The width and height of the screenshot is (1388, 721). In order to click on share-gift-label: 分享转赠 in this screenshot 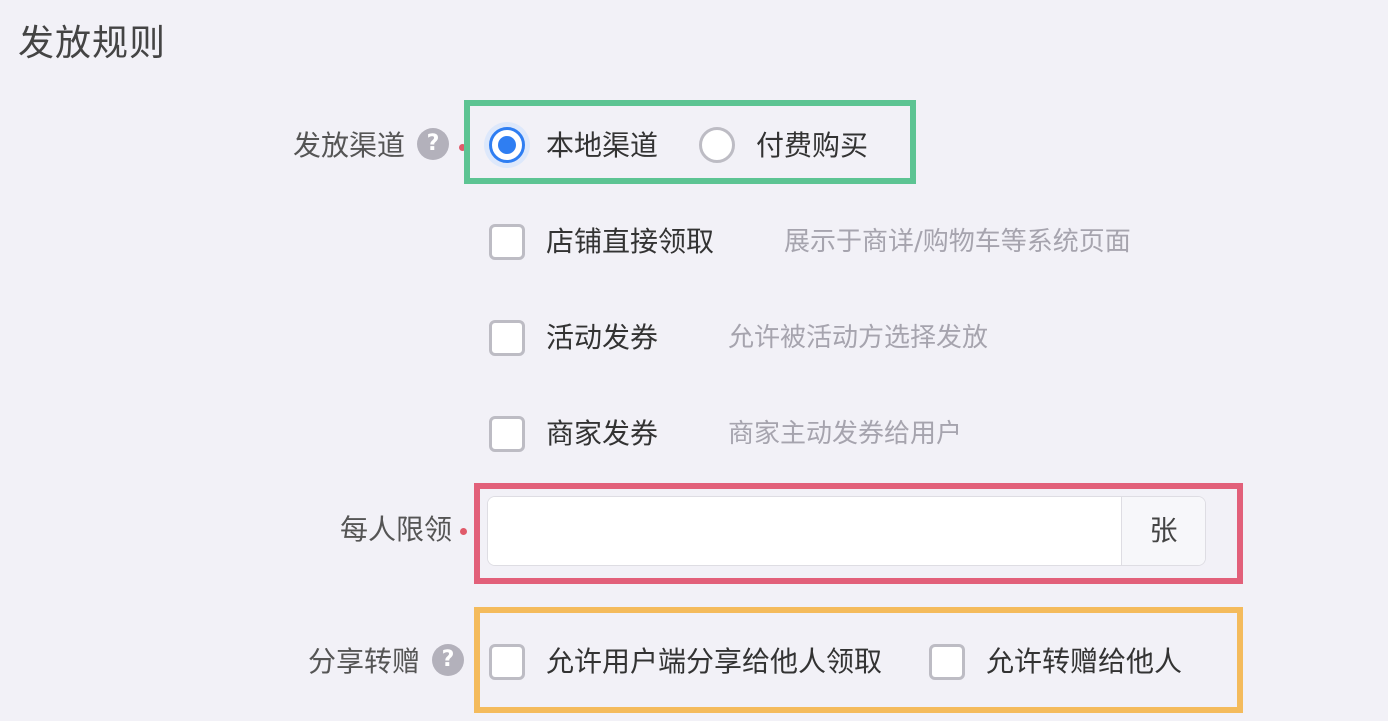, I will do `click(363, 661)`.